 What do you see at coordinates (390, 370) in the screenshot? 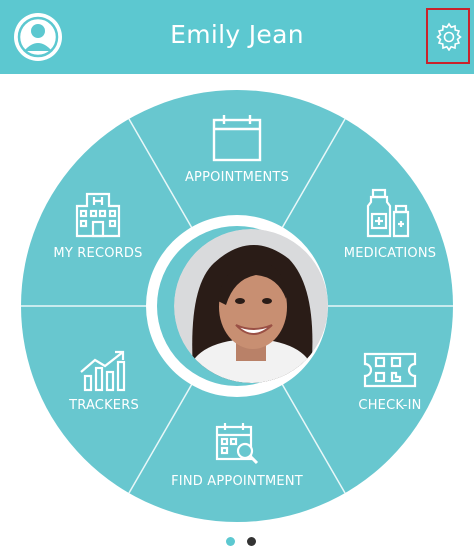
I see `qr-ticket-icon` at bounding box center [390, 370].